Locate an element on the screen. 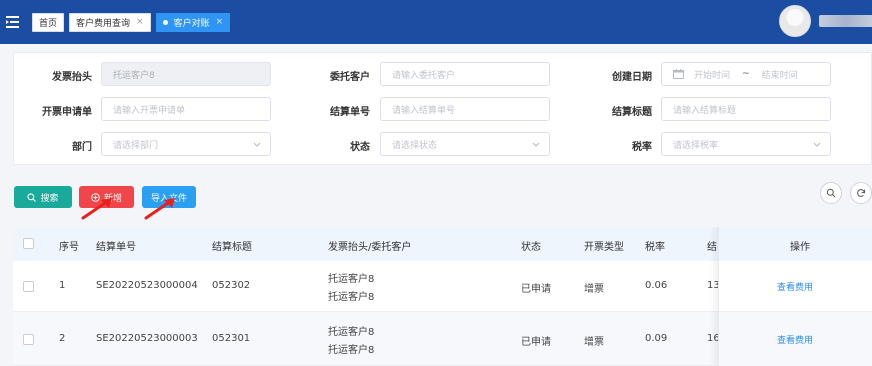 This screenshot has width=872, height=366. tab-customer-fee-query: 客户费用查询 × is located at coordinates (110, 22).